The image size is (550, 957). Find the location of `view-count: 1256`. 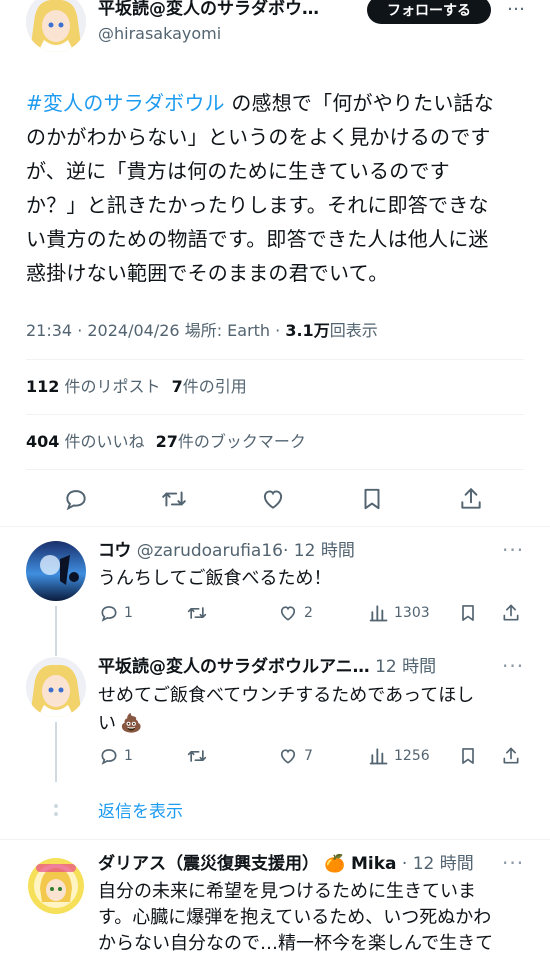

view-count: 1256 is located at coordinates (412, 756).